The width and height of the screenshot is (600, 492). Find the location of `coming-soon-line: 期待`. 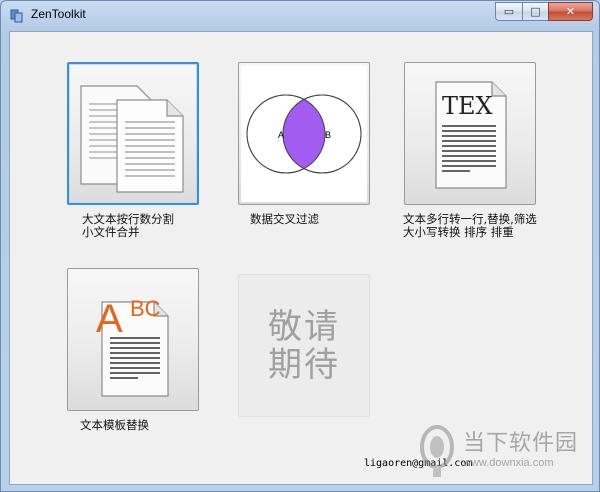

coming-soon-line: 期待 is located at coordinates (304, 364).